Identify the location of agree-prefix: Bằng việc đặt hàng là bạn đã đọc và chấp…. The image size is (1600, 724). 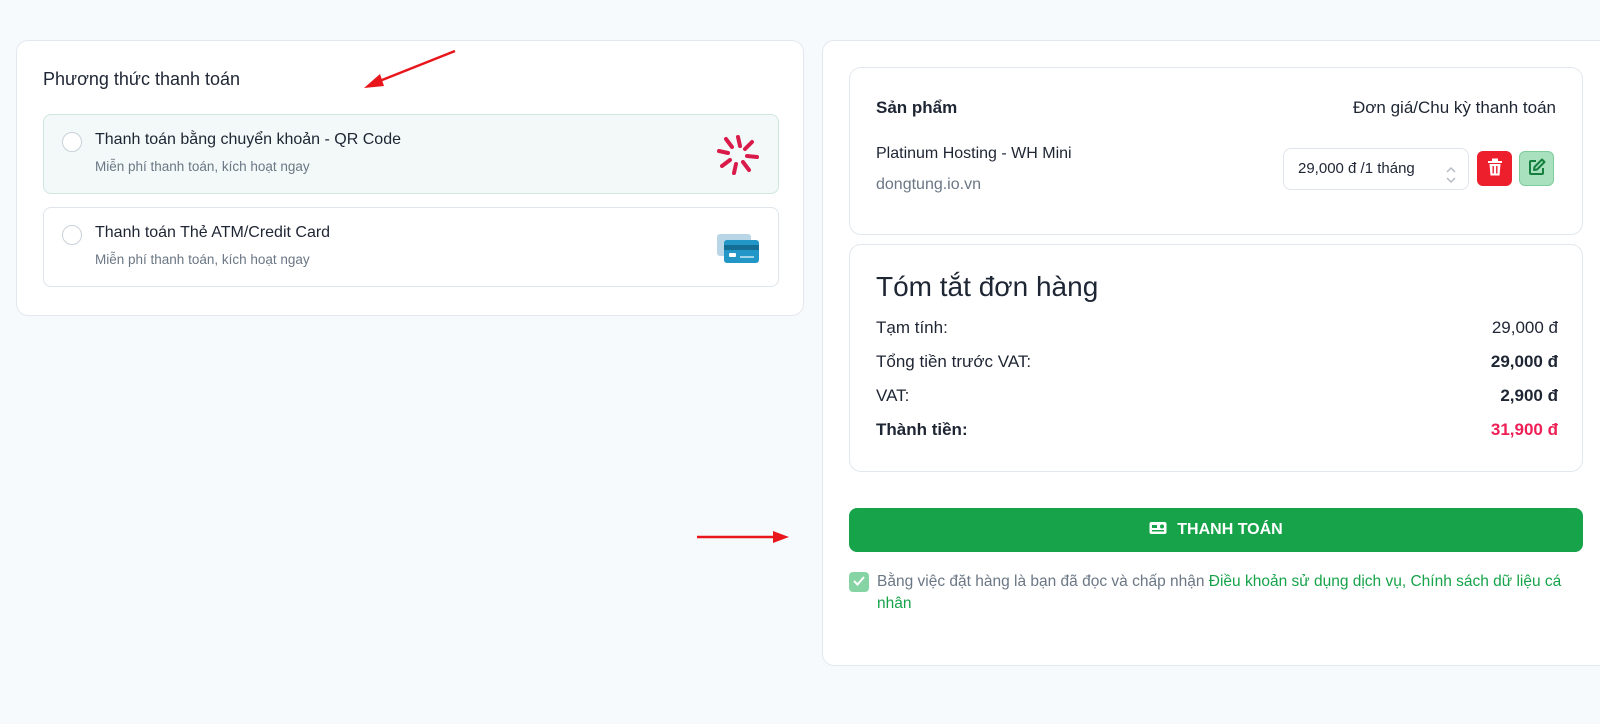
(1043, 581).